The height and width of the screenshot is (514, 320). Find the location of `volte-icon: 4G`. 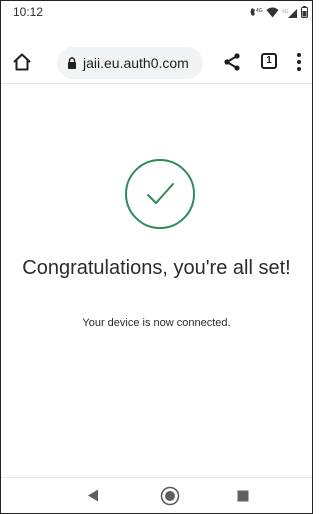

volte-icon: 4G is located at coordinates (256, 12).